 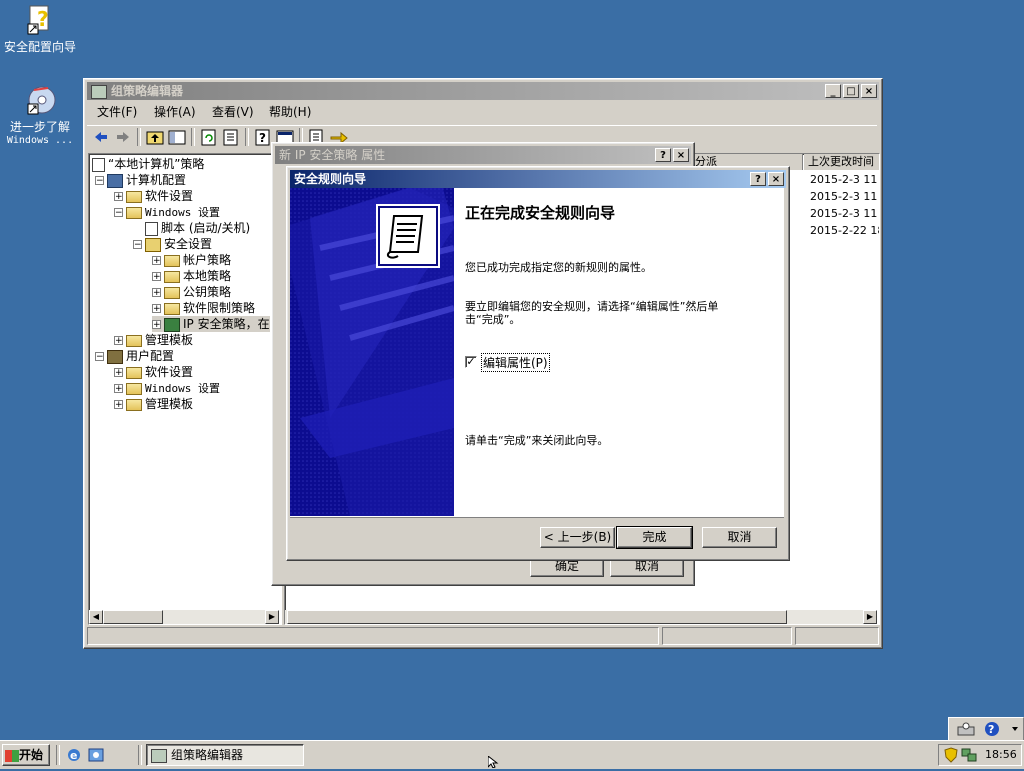 What do you see at coordinates (209, 137) in the screenshot?
I see `refresh-icon` at bounding box center [209, 137].